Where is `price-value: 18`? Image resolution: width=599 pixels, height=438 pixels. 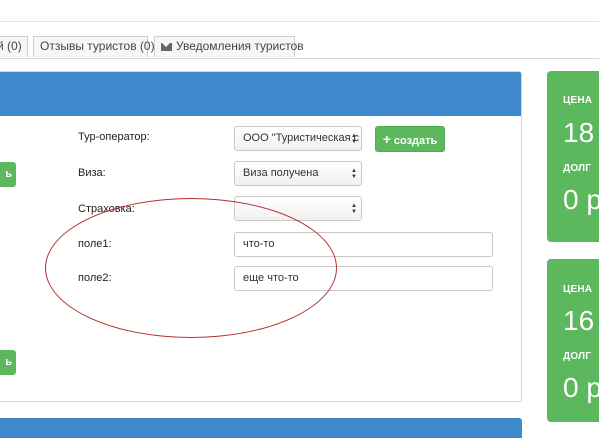
price-value: 18 is located at coordinates (579, 132).